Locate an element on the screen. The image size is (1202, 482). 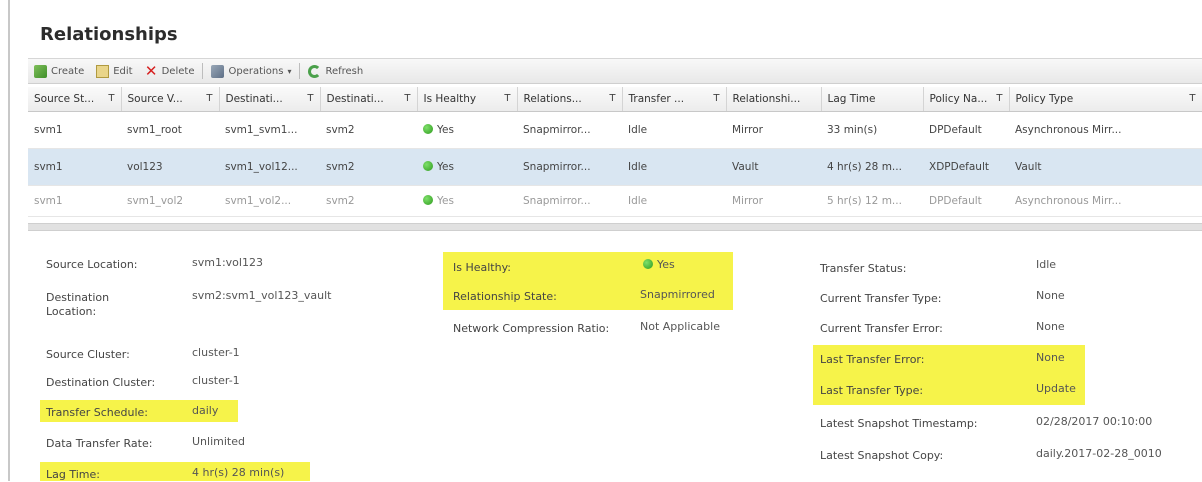
relationship-state-value: Snapmirrored is located at coordinates (677, 294).